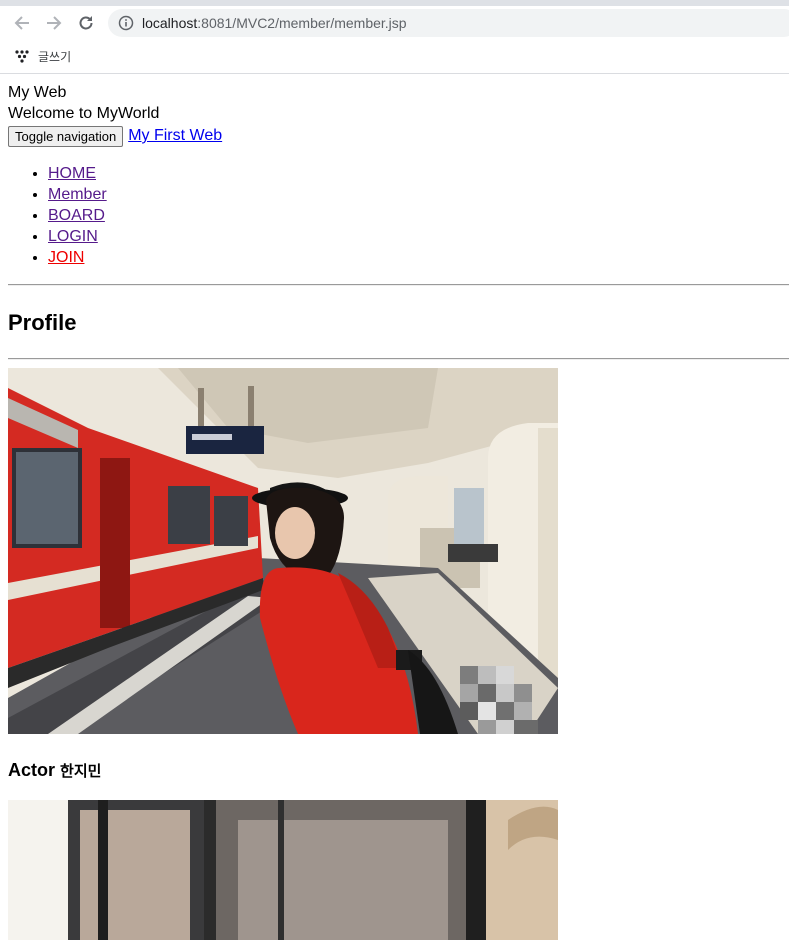 The width and height of the screenshot is (789, 940). I want to click on caption-name: 한지민, so click(81, 771).